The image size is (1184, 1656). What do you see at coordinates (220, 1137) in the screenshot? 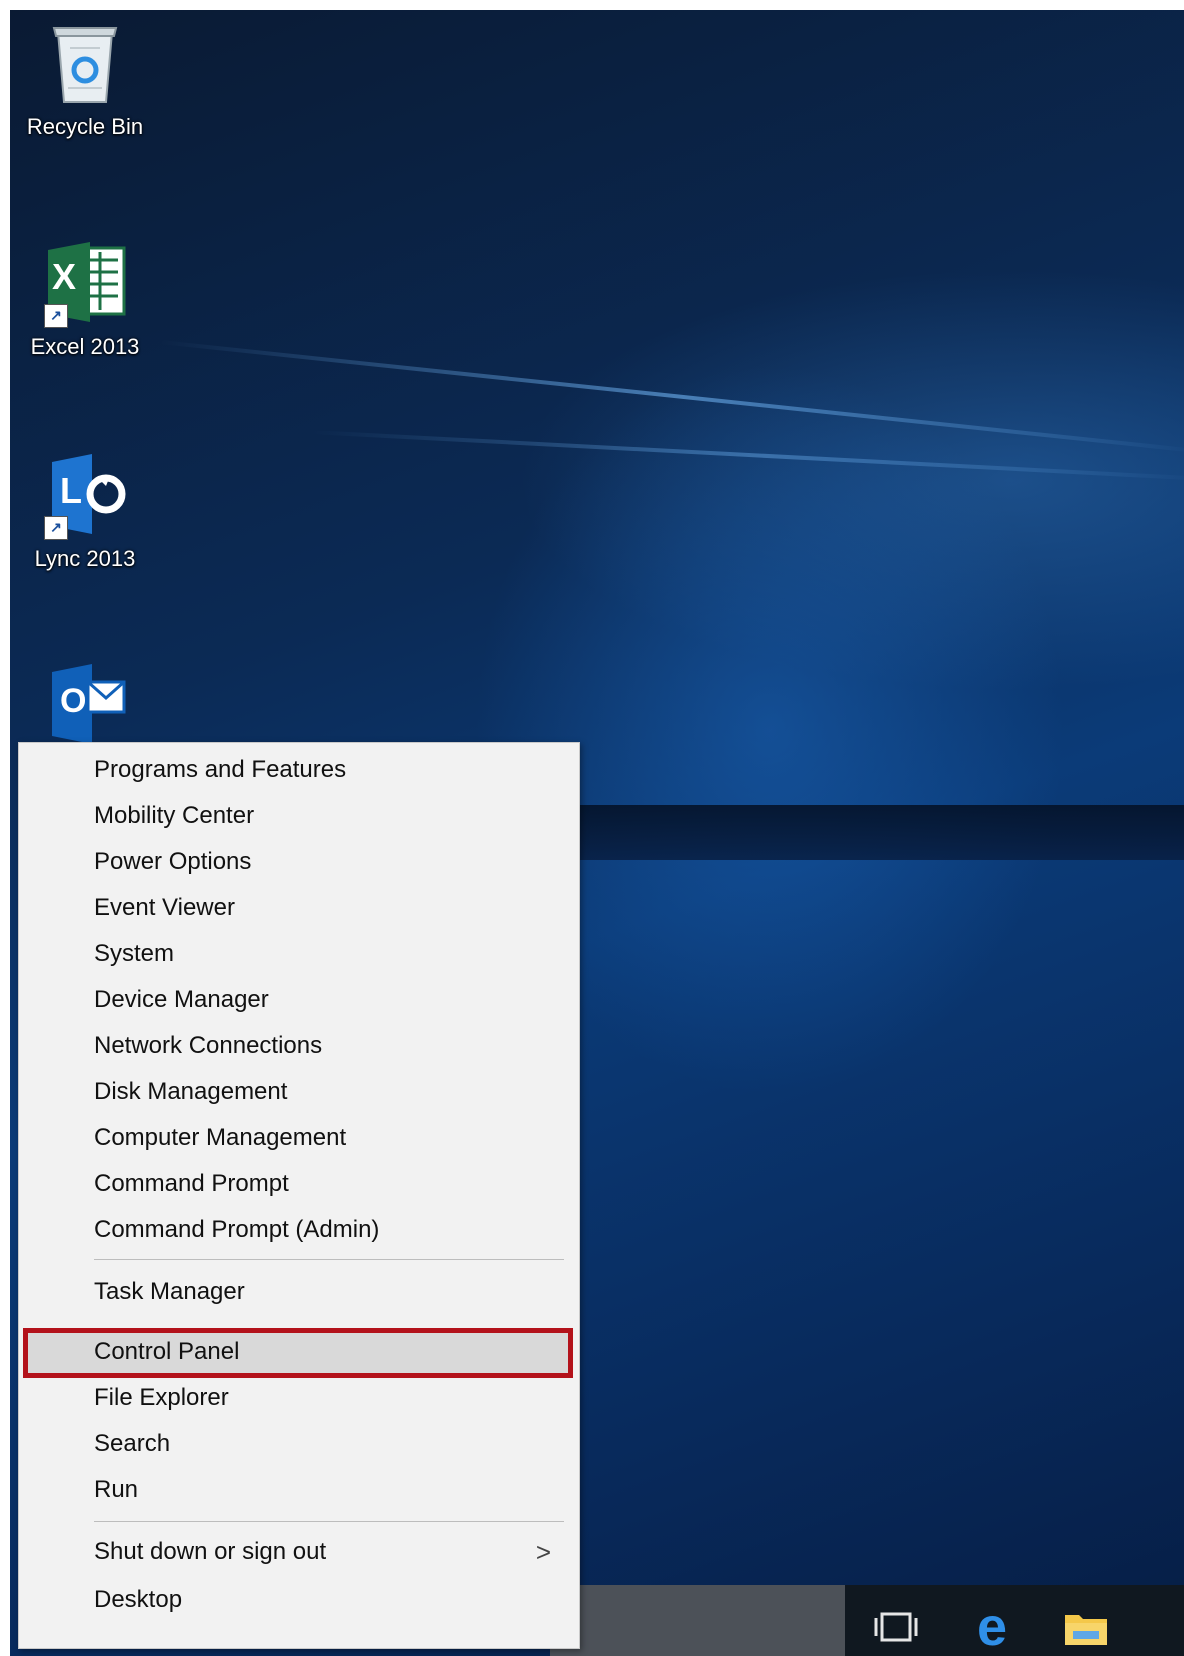
I see `menu-item-label: Computer Management` at bounding box center [220, 1137].